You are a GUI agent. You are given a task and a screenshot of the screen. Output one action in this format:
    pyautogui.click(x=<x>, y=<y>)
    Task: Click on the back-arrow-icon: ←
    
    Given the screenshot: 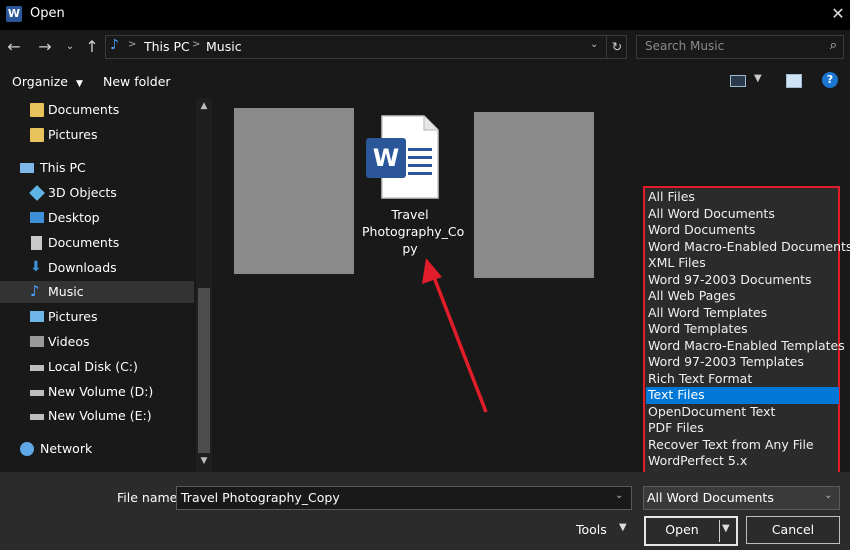 What is the action you would take?
    pyautogui.click(x=14, y=47)
    